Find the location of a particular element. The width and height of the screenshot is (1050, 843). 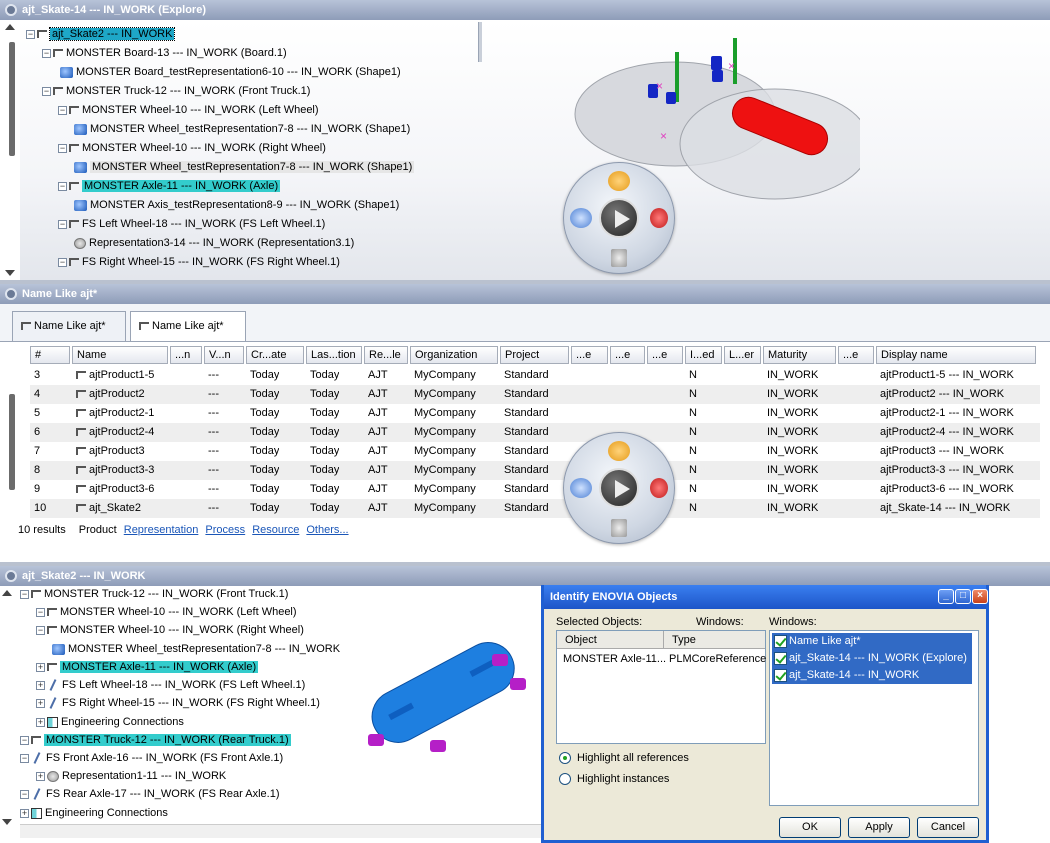

table-cell-name: ajtProduct3 is located at coordinates (108, 451).